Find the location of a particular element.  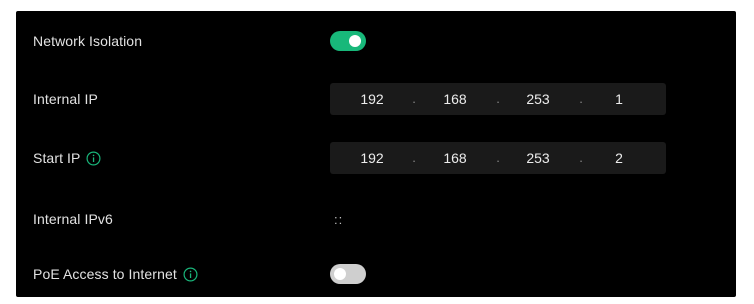

internal-ip-octet-2: 168 is located at coordinates (455, 99).